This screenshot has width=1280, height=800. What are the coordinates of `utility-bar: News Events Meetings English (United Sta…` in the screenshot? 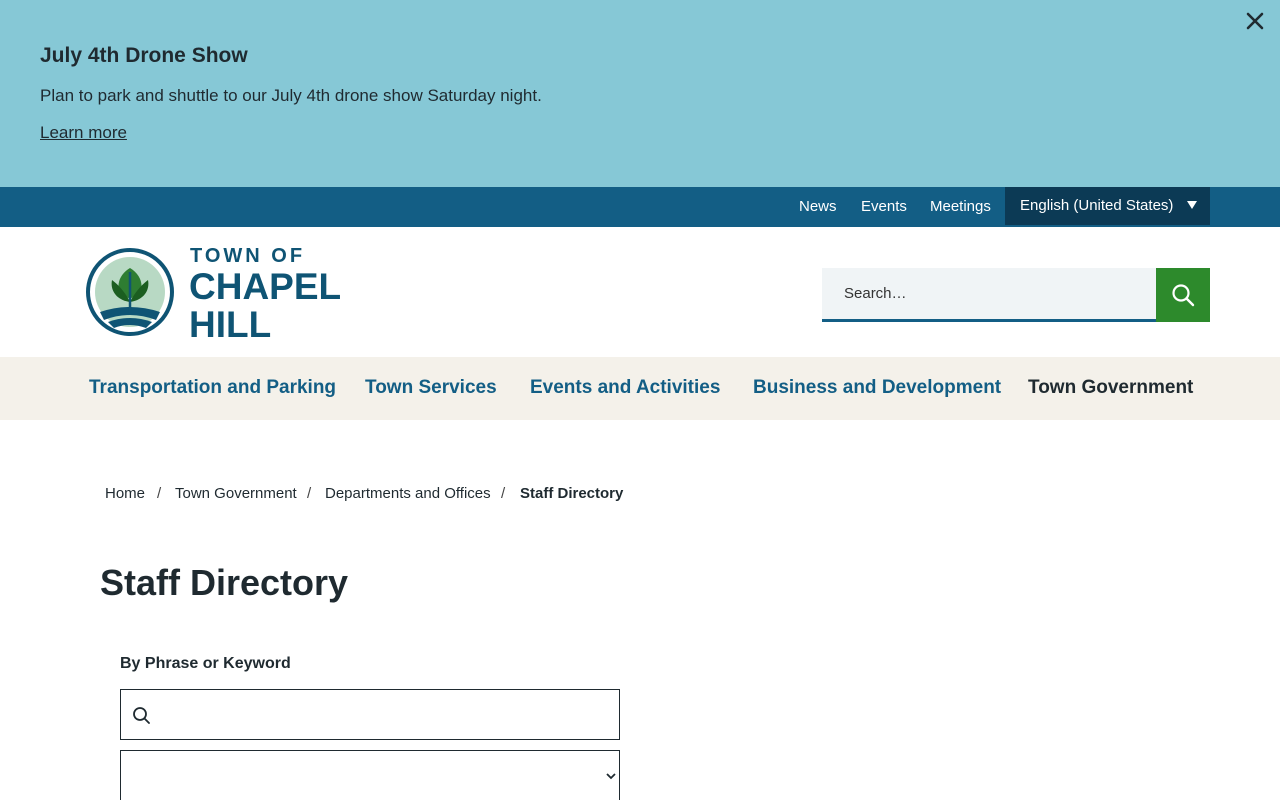 It's located at (640, 207).